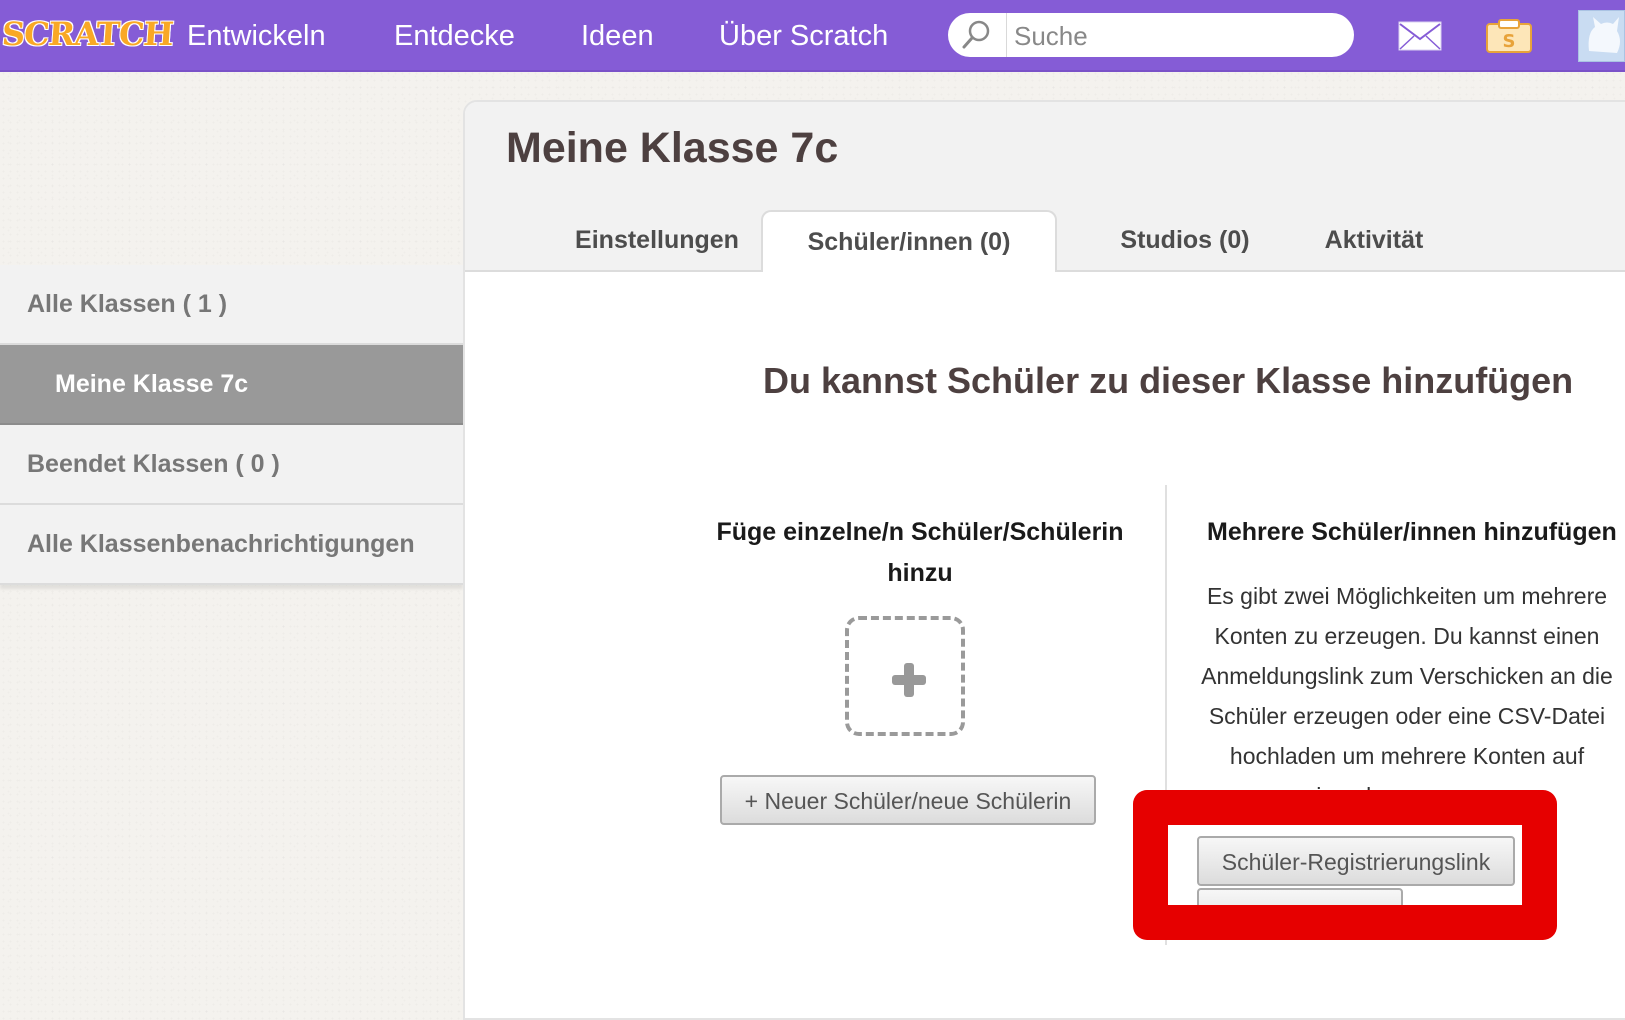 This screenshot has width=1625, height=1020. Describe the element at coordinates (672, 148) in the screenshot. I see `page-title: Meine Klasse 7c` at that location.